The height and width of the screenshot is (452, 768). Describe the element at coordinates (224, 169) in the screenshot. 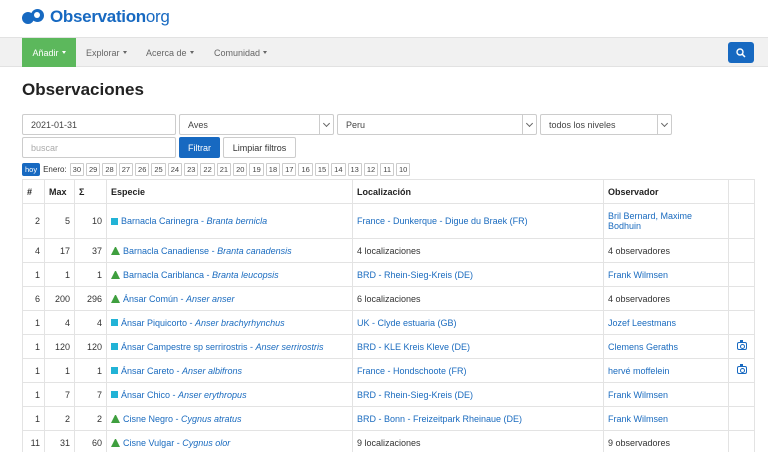

I see `day-link: 21` at that location.